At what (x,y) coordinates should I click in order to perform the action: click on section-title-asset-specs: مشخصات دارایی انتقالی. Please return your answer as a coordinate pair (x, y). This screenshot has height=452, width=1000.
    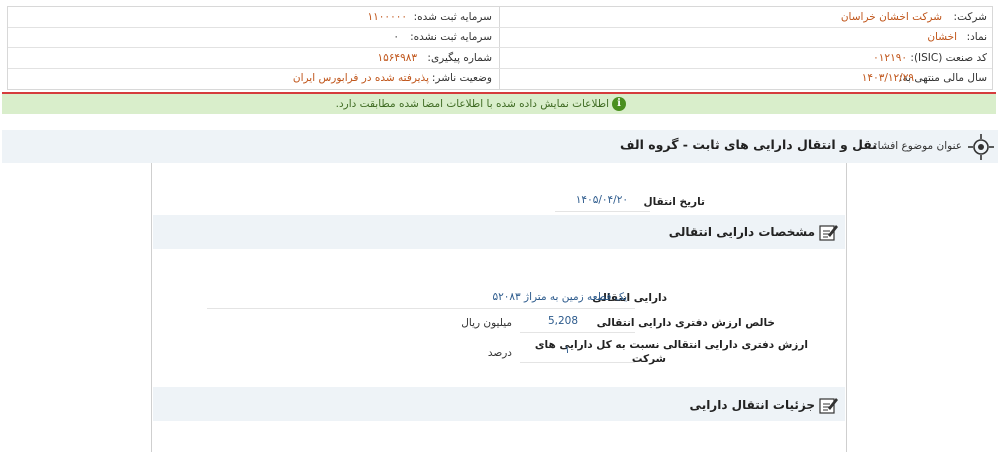
    Looking at the image, I should click on (741, 232).